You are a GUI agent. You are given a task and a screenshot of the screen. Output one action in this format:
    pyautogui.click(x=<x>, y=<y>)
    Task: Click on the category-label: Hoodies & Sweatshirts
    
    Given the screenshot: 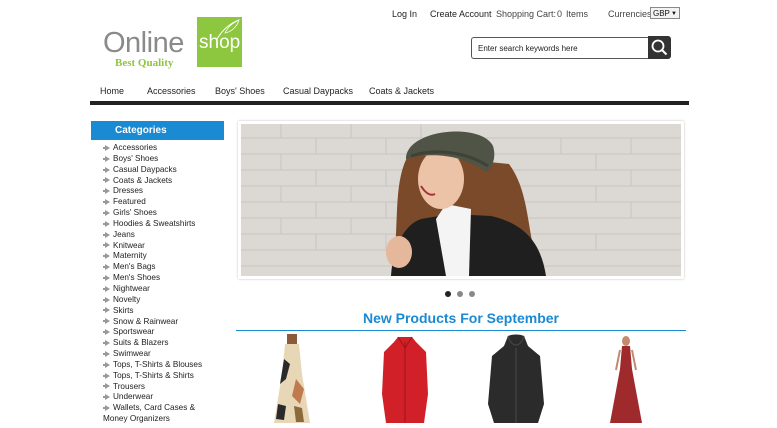 What is the action you would take?
    pyautogui.click(x=154, y=223)
    